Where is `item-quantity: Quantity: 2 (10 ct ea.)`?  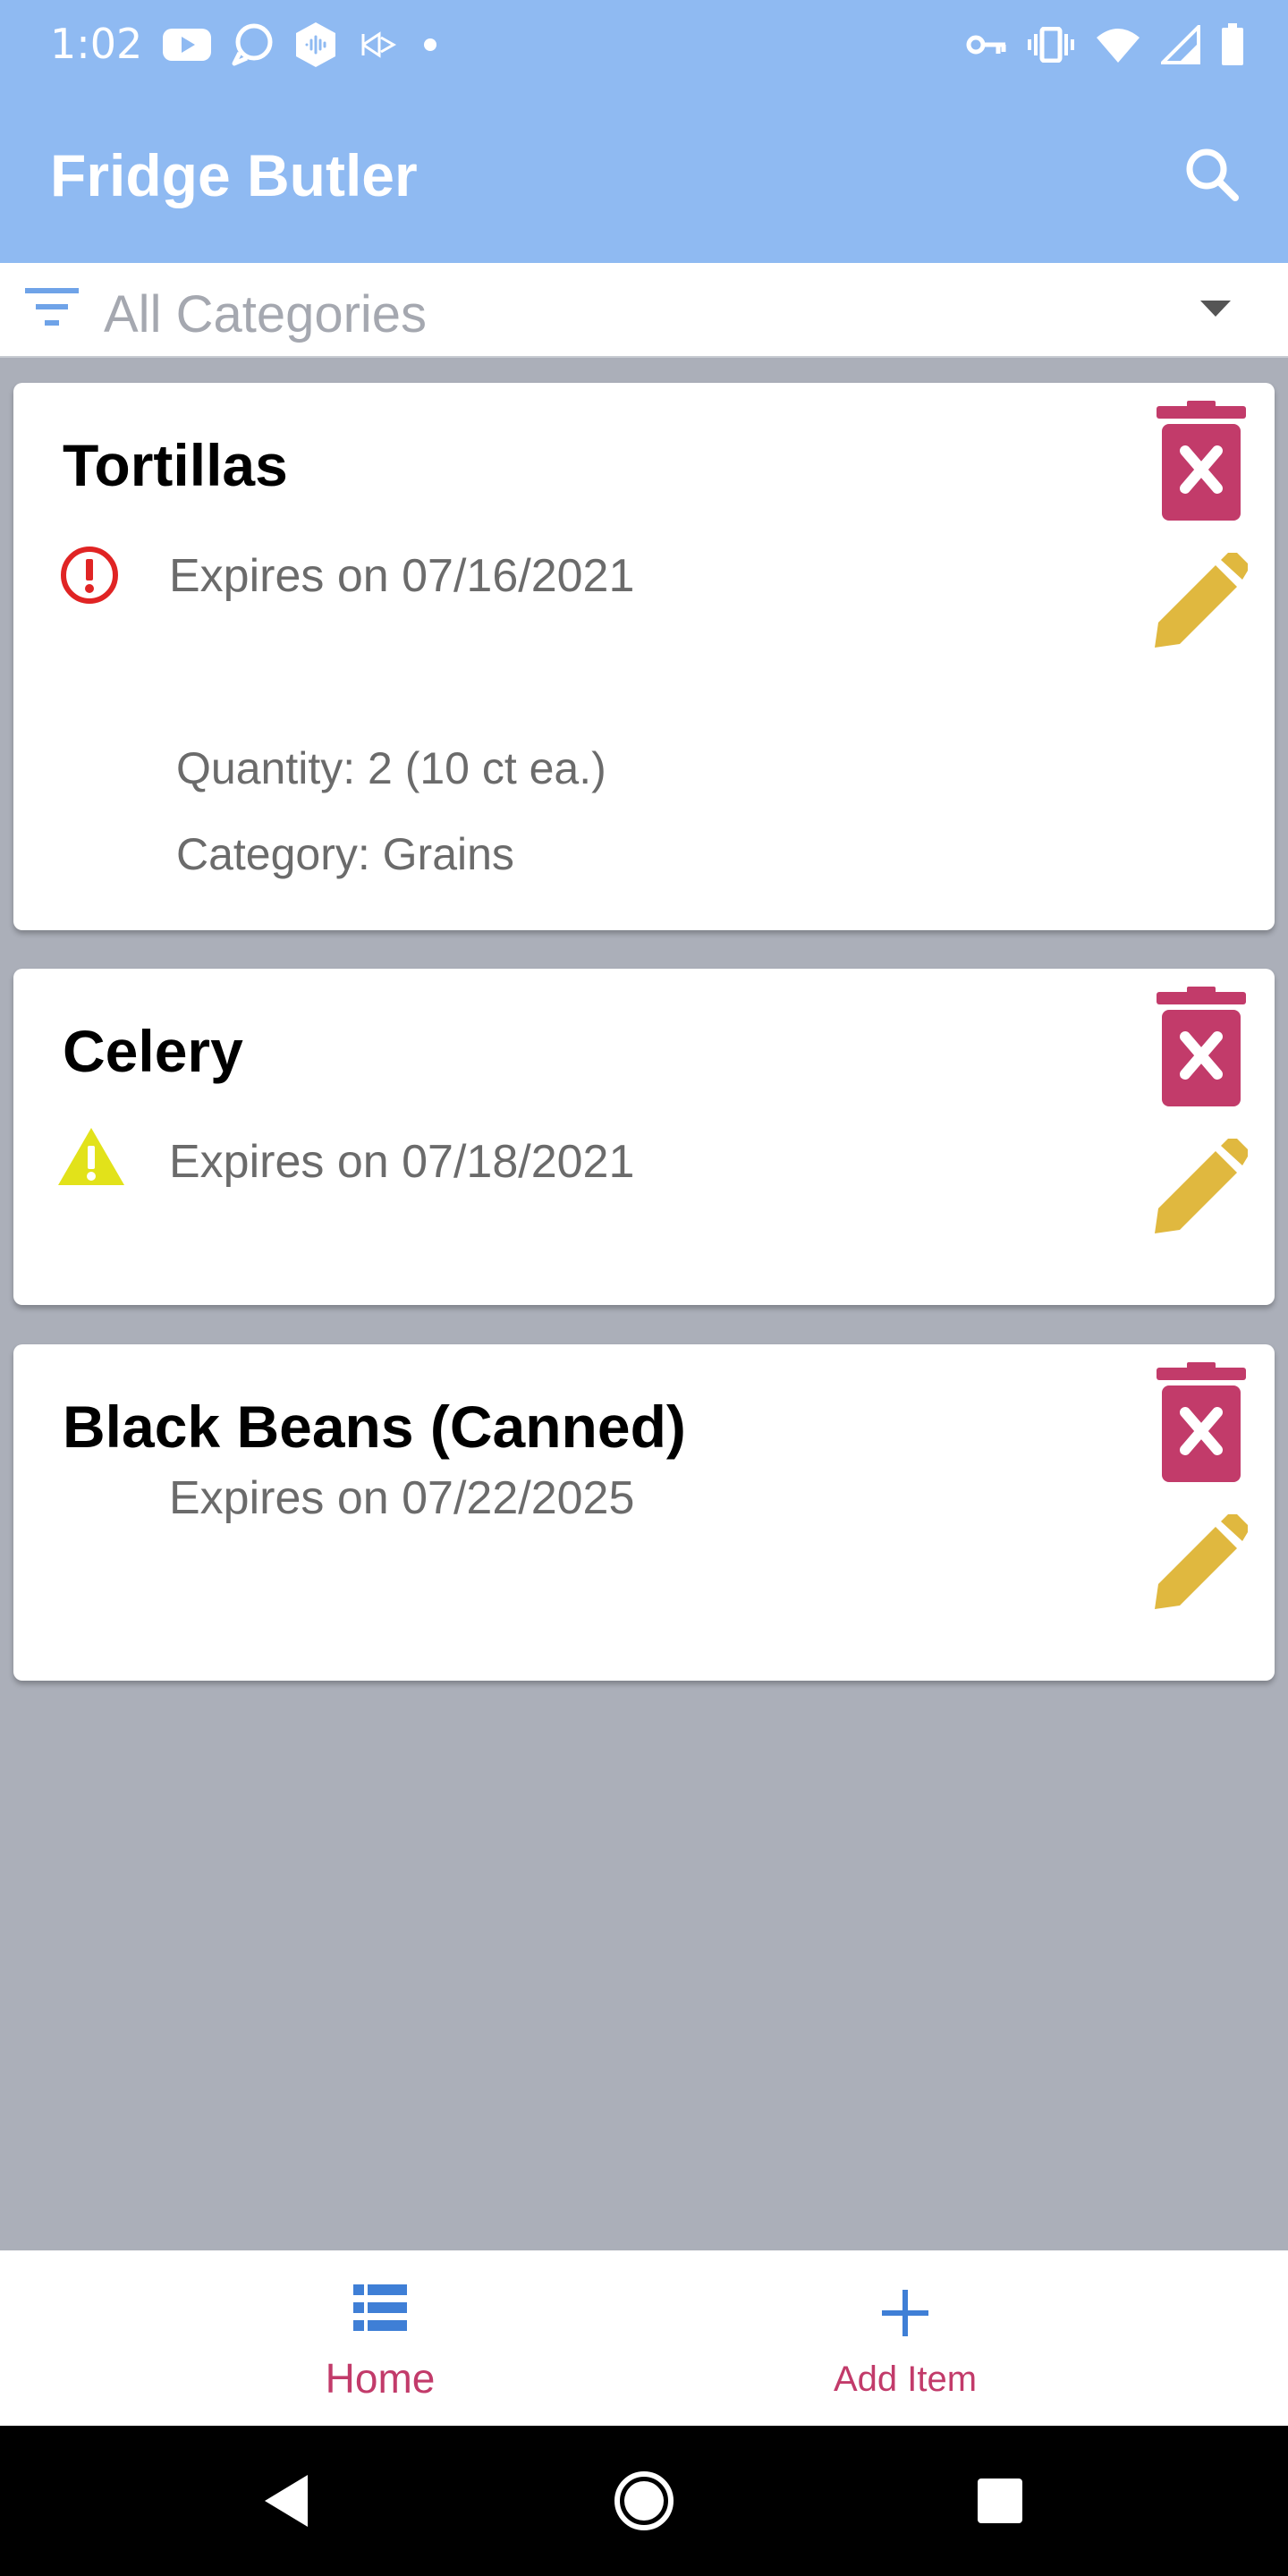
item-quantity: Quantity: 2 (10 ct ea.) is located at coordinates (391, 768).